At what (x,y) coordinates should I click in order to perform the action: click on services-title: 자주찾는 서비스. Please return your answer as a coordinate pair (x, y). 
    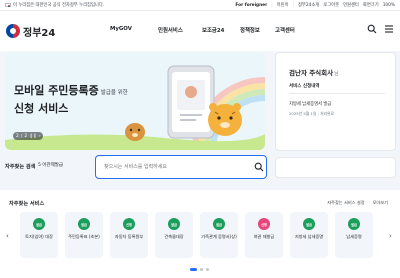
    Looking at the image, I should click on (27, 204).